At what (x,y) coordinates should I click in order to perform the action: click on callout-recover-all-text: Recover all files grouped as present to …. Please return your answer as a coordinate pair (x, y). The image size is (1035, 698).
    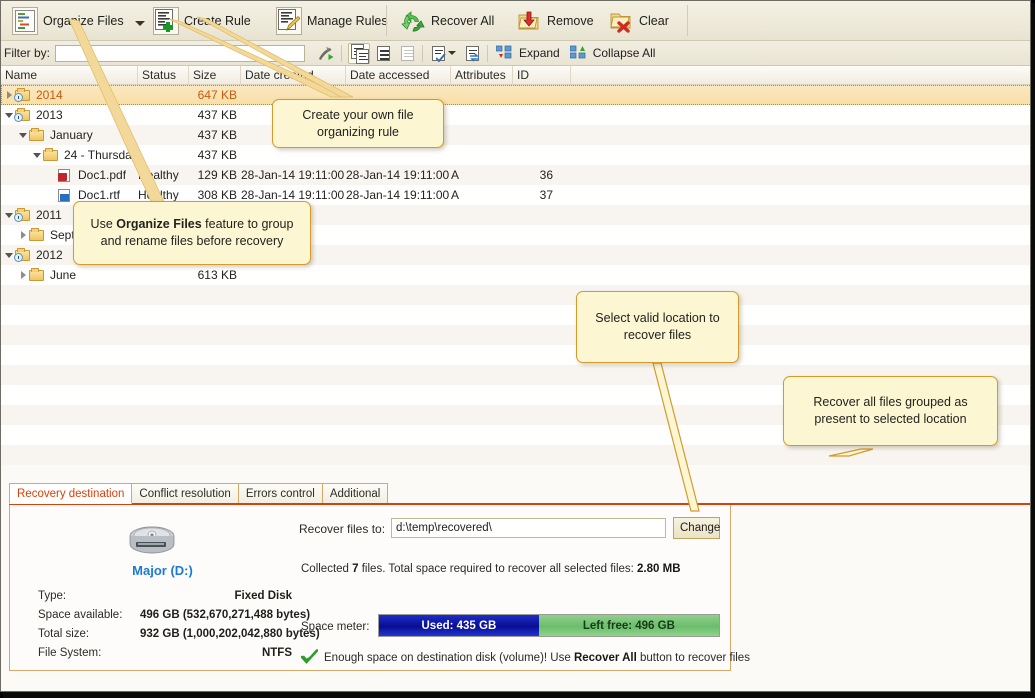
    Looking at the image, I should click on (890, 410).